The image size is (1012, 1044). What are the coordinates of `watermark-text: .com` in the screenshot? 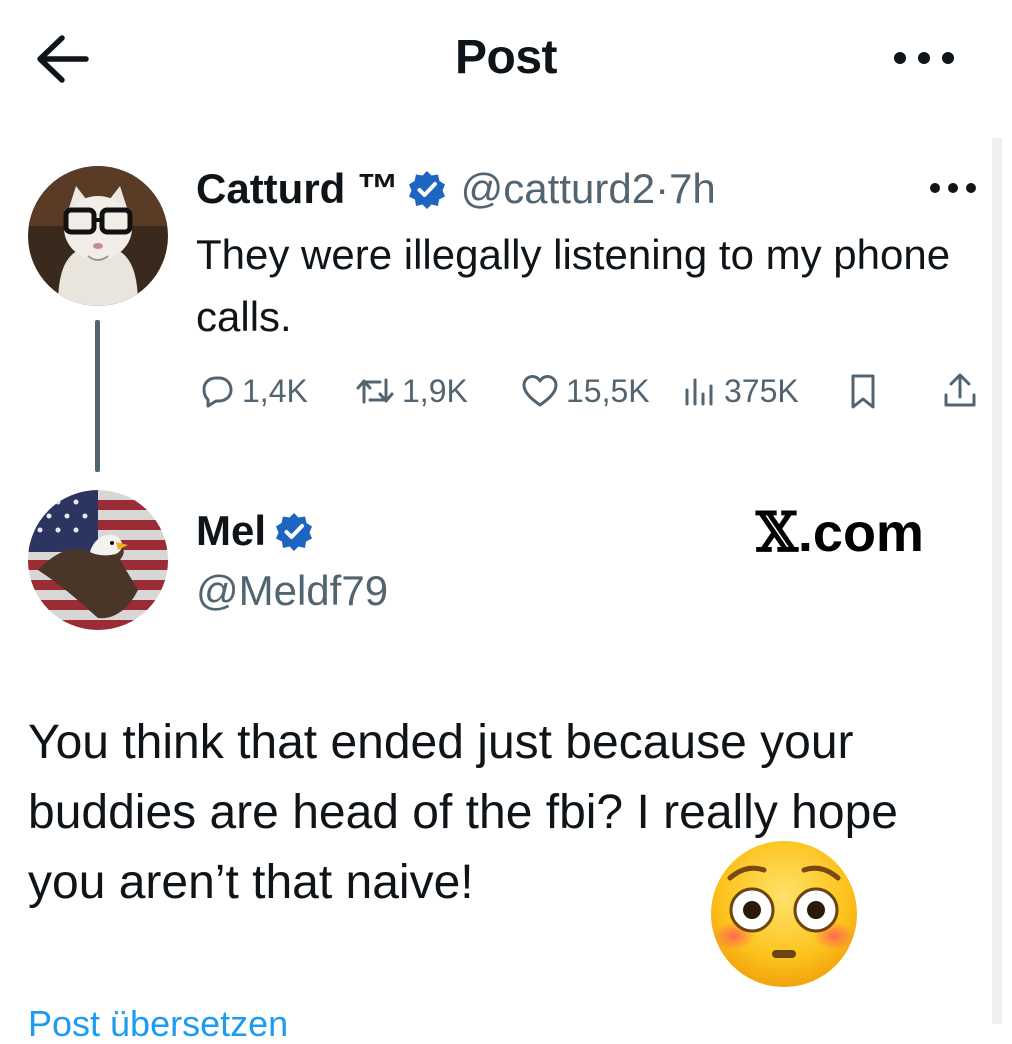 It's located at (860, 533).